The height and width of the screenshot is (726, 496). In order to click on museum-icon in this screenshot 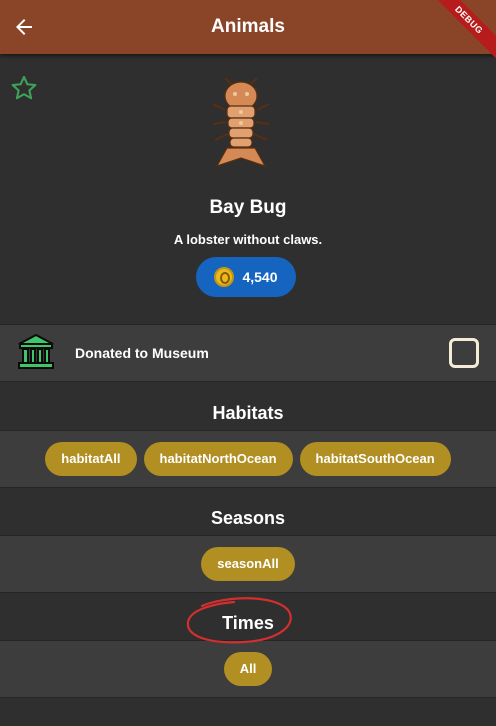, I will do `click(36, 351)`.